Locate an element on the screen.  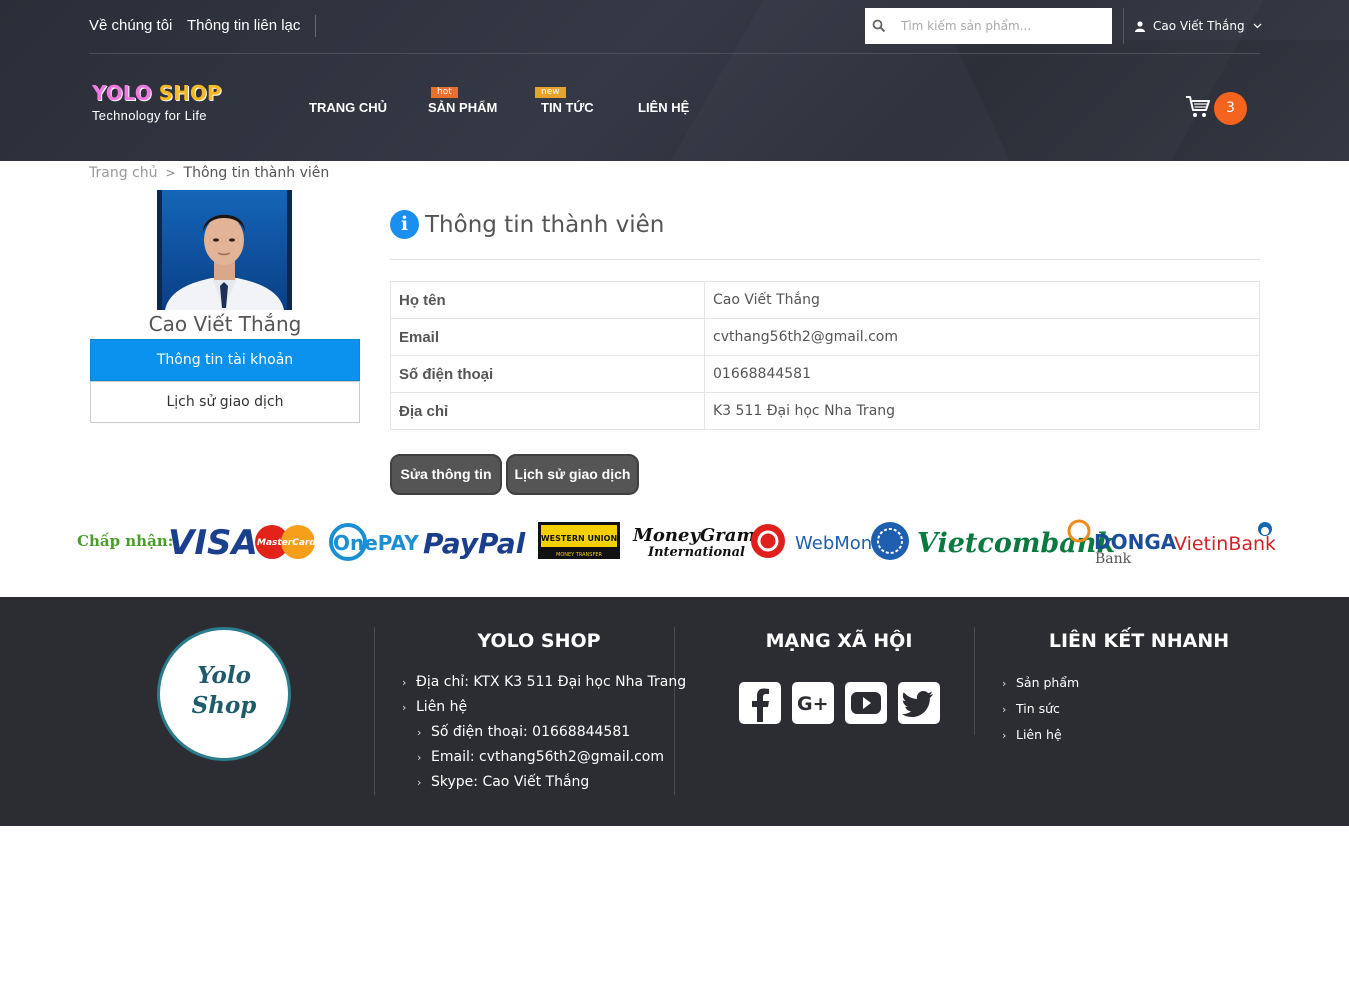
youtube-icon is located at coordinates (866, 703).